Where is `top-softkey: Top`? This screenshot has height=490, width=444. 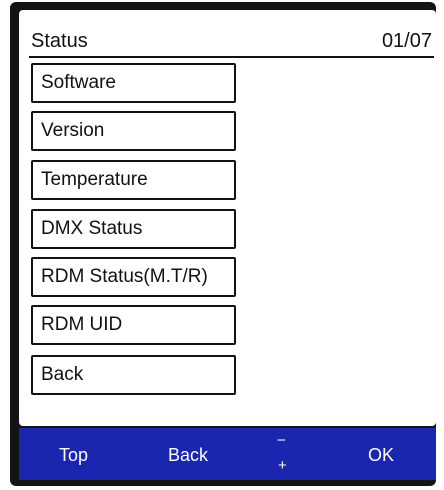 top-softkey: Top is located at coordinates (73, 455).